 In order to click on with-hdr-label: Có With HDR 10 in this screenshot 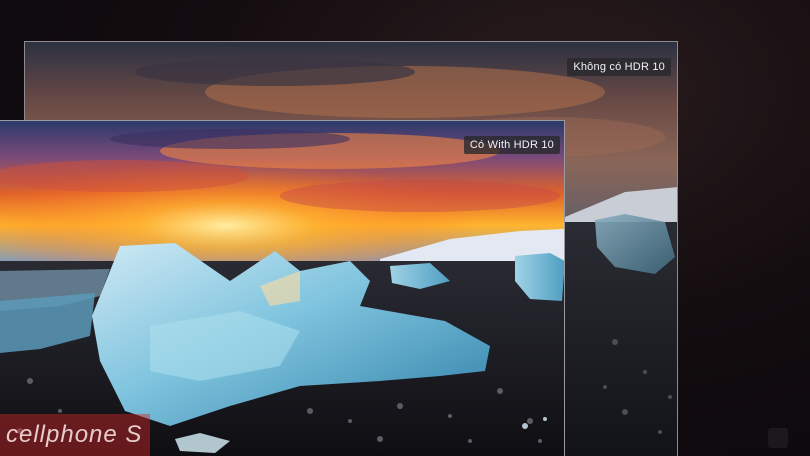, I will do `click(511, 145)`.